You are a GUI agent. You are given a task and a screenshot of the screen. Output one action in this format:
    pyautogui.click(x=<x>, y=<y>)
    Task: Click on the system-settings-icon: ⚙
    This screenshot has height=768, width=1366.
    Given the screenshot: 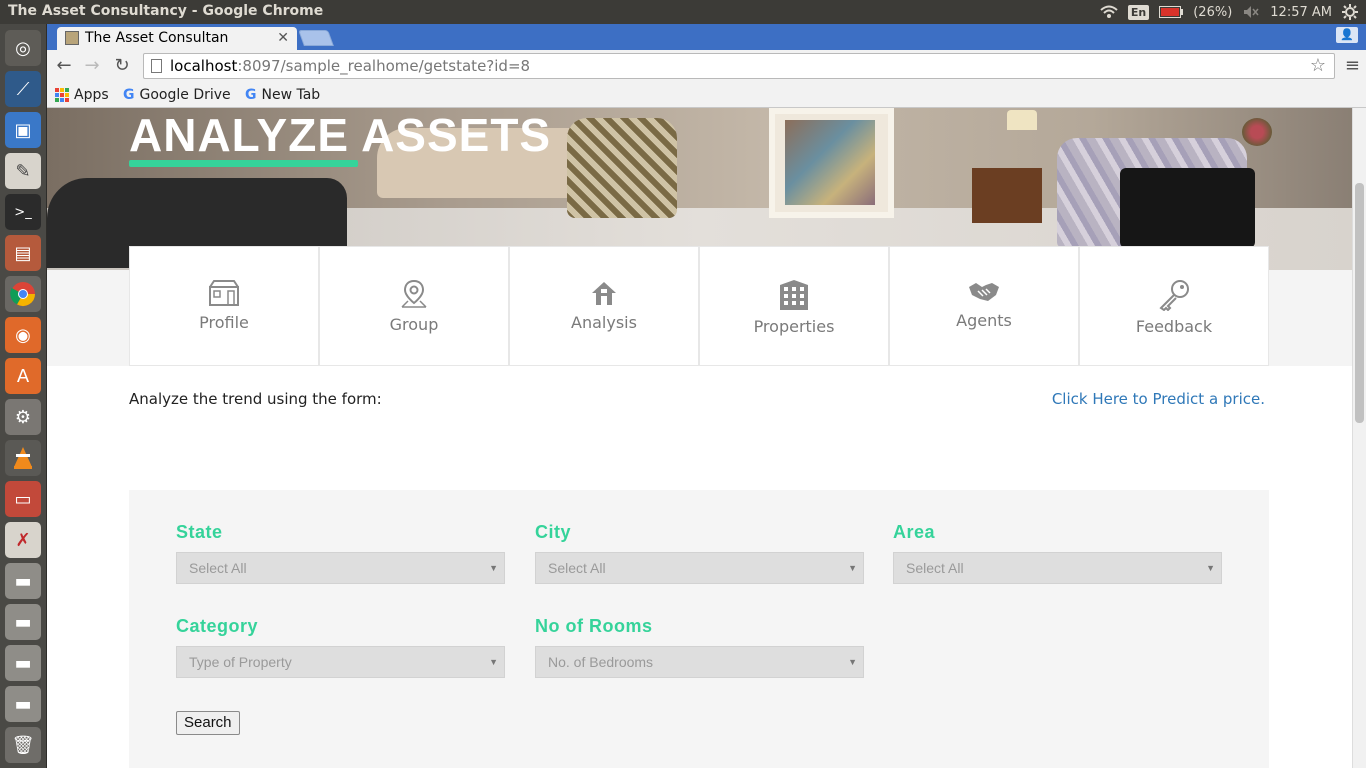 What is the action you would take?
    pyautogui.click(x=23, y=417)
    